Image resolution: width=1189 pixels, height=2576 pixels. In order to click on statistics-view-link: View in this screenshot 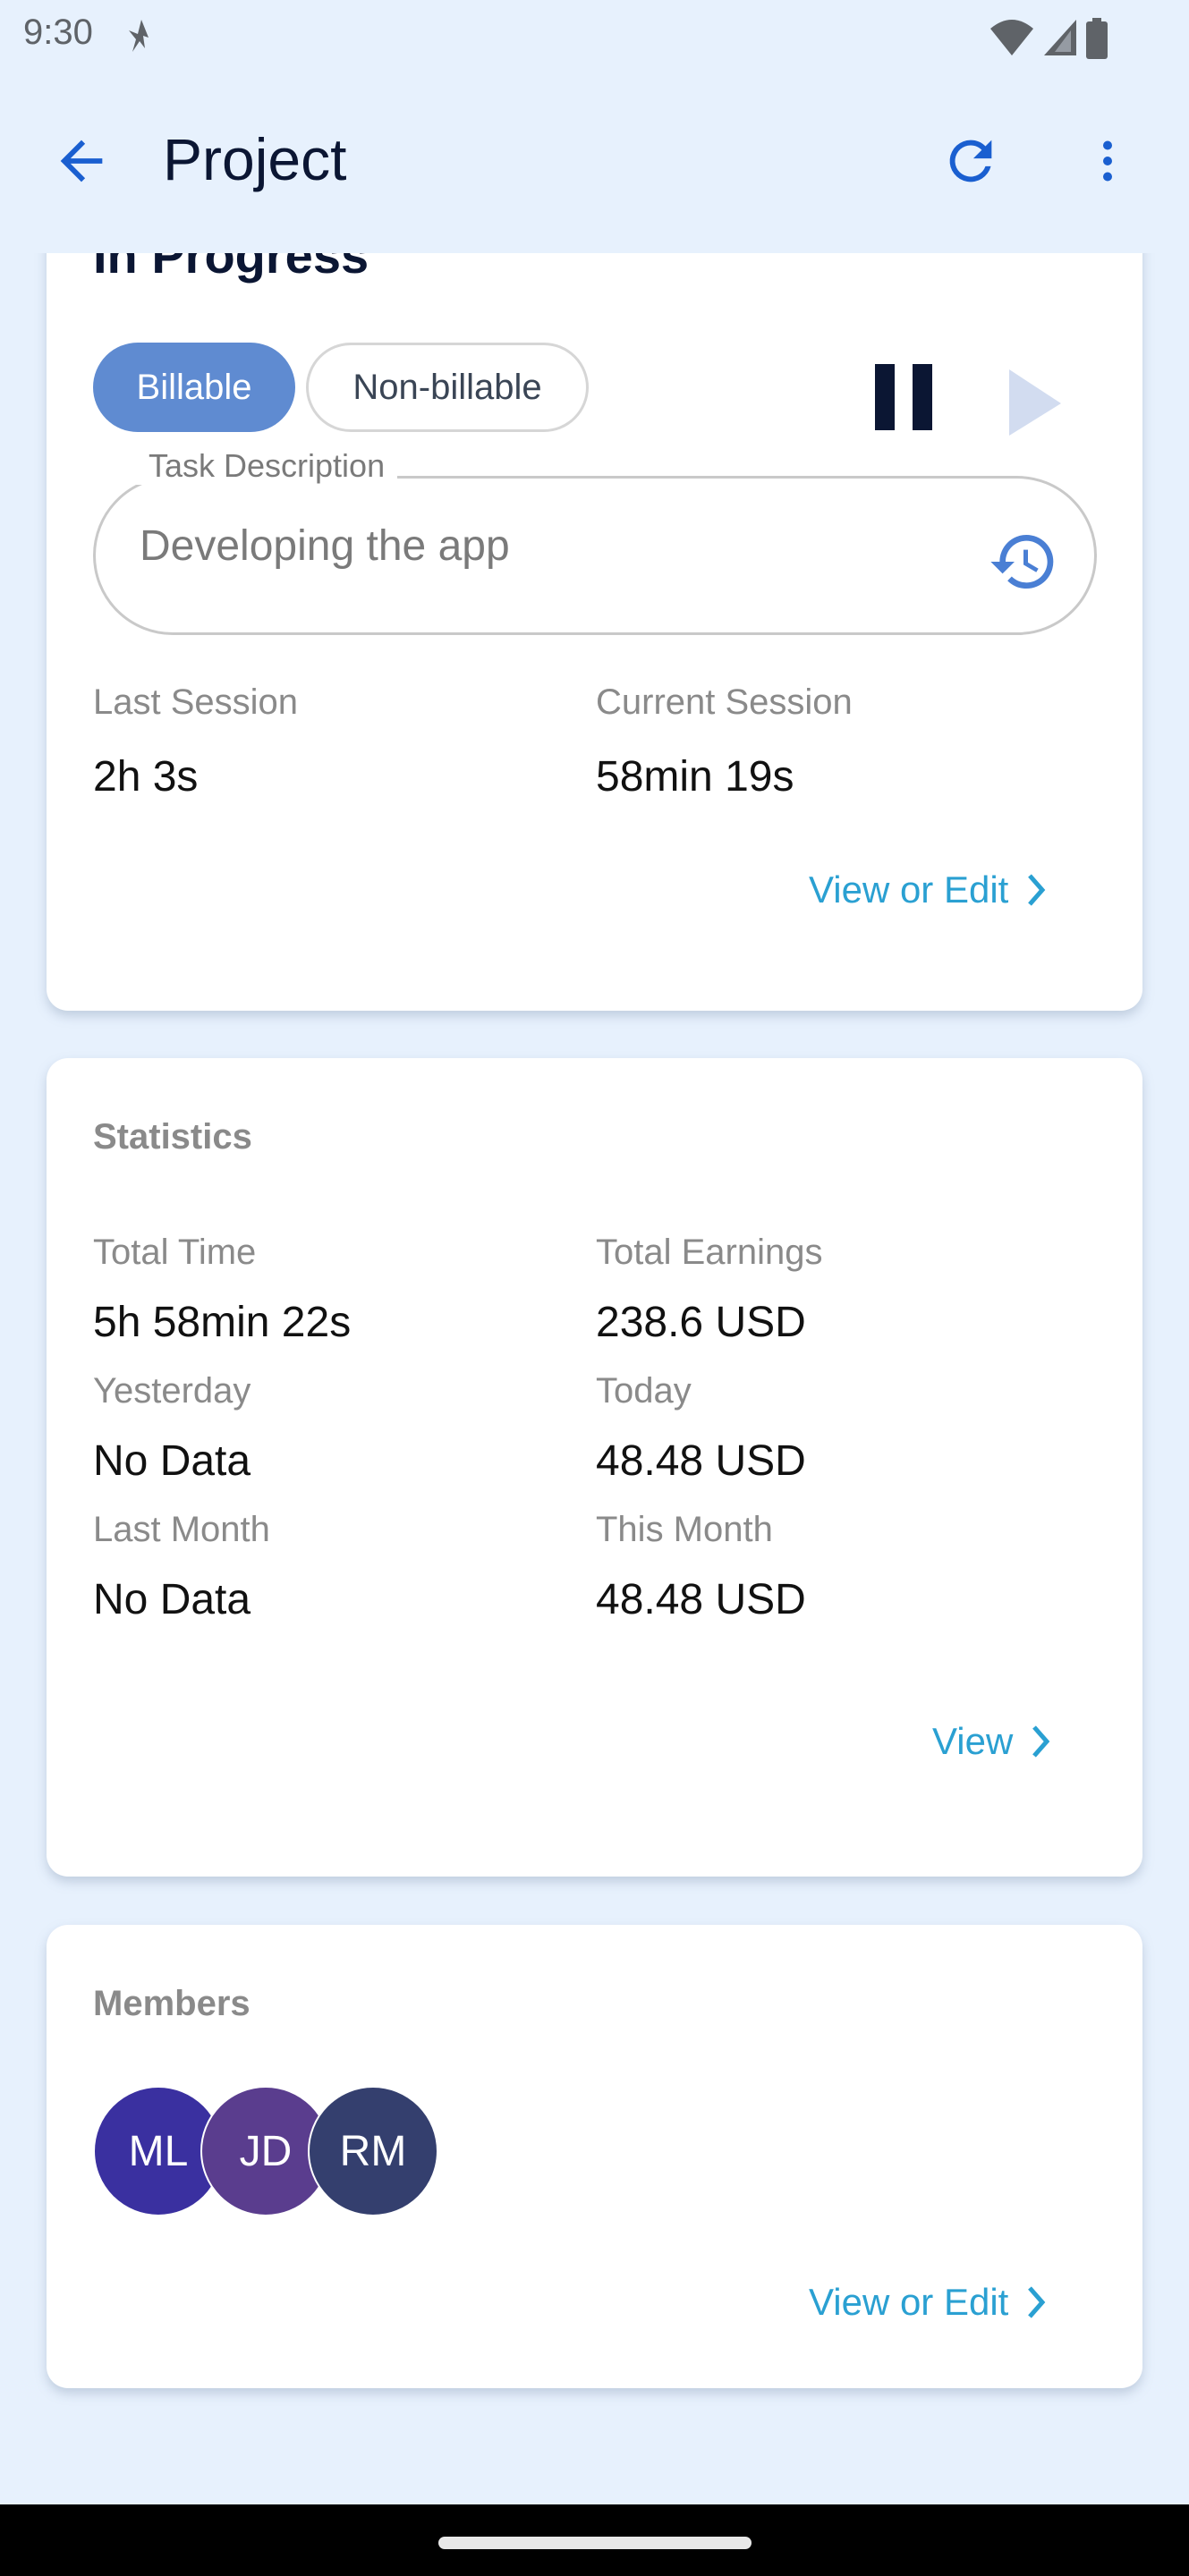, I will do `click(992, 1741)`.